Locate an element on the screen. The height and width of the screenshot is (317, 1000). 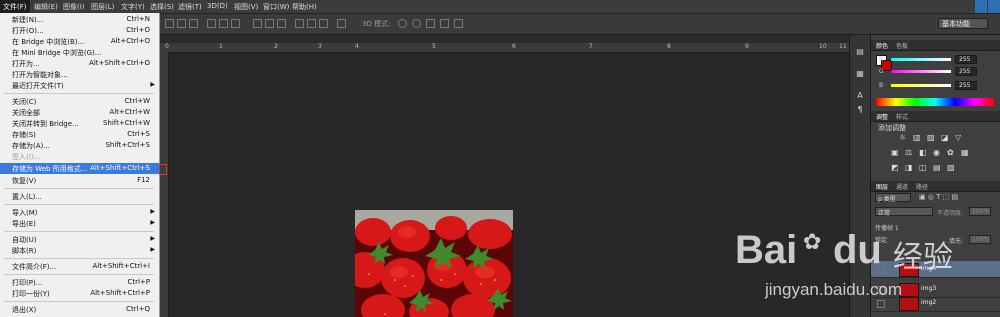
r-track is located at coordinates (921, 59).